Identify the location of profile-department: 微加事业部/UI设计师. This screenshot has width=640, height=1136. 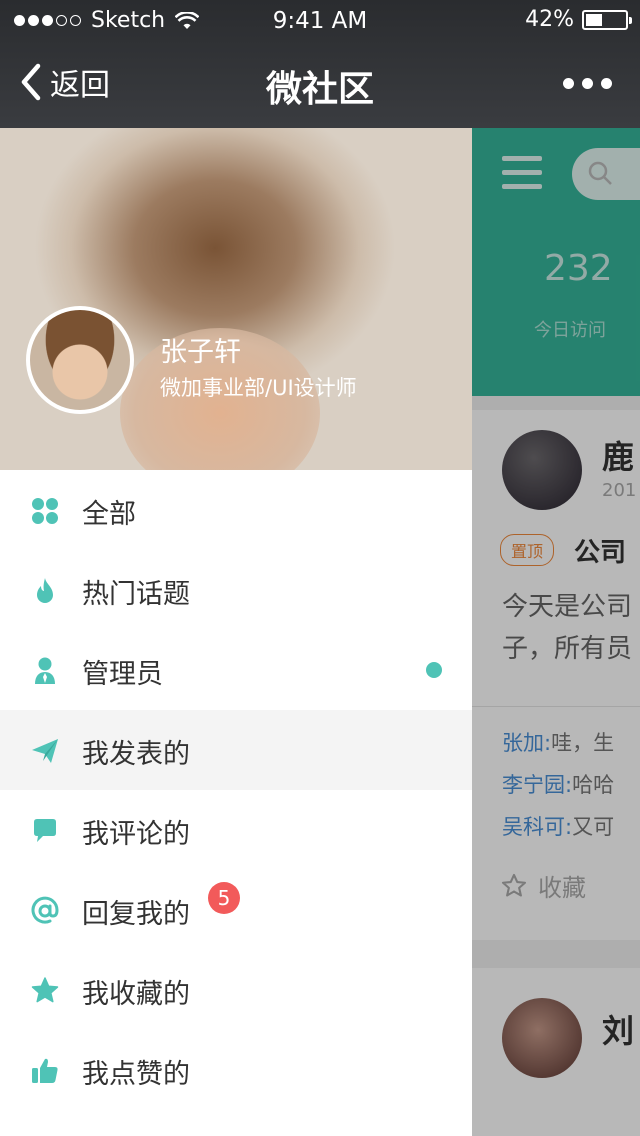
(258, 388).